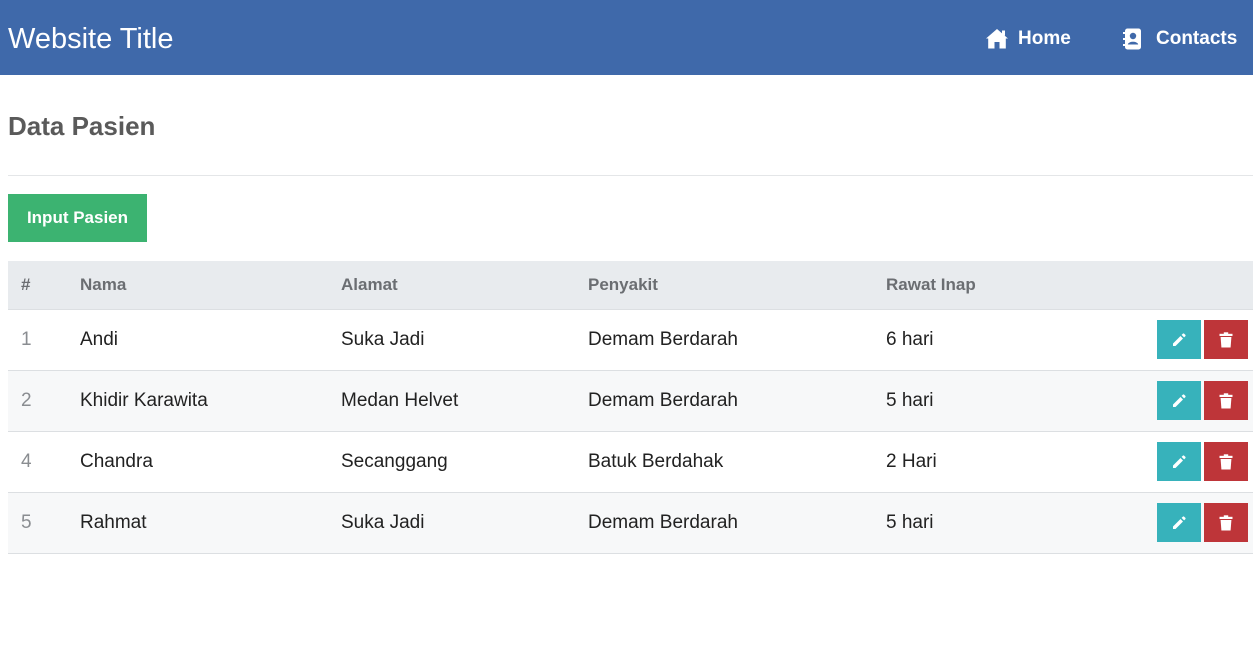 The width and height of the screenshot is (1253, 649). What do you see at coordinates (144, 400) in the screenshot?
I see `cell-nama: Khidir Karawita` at bounding box center [144, 400].